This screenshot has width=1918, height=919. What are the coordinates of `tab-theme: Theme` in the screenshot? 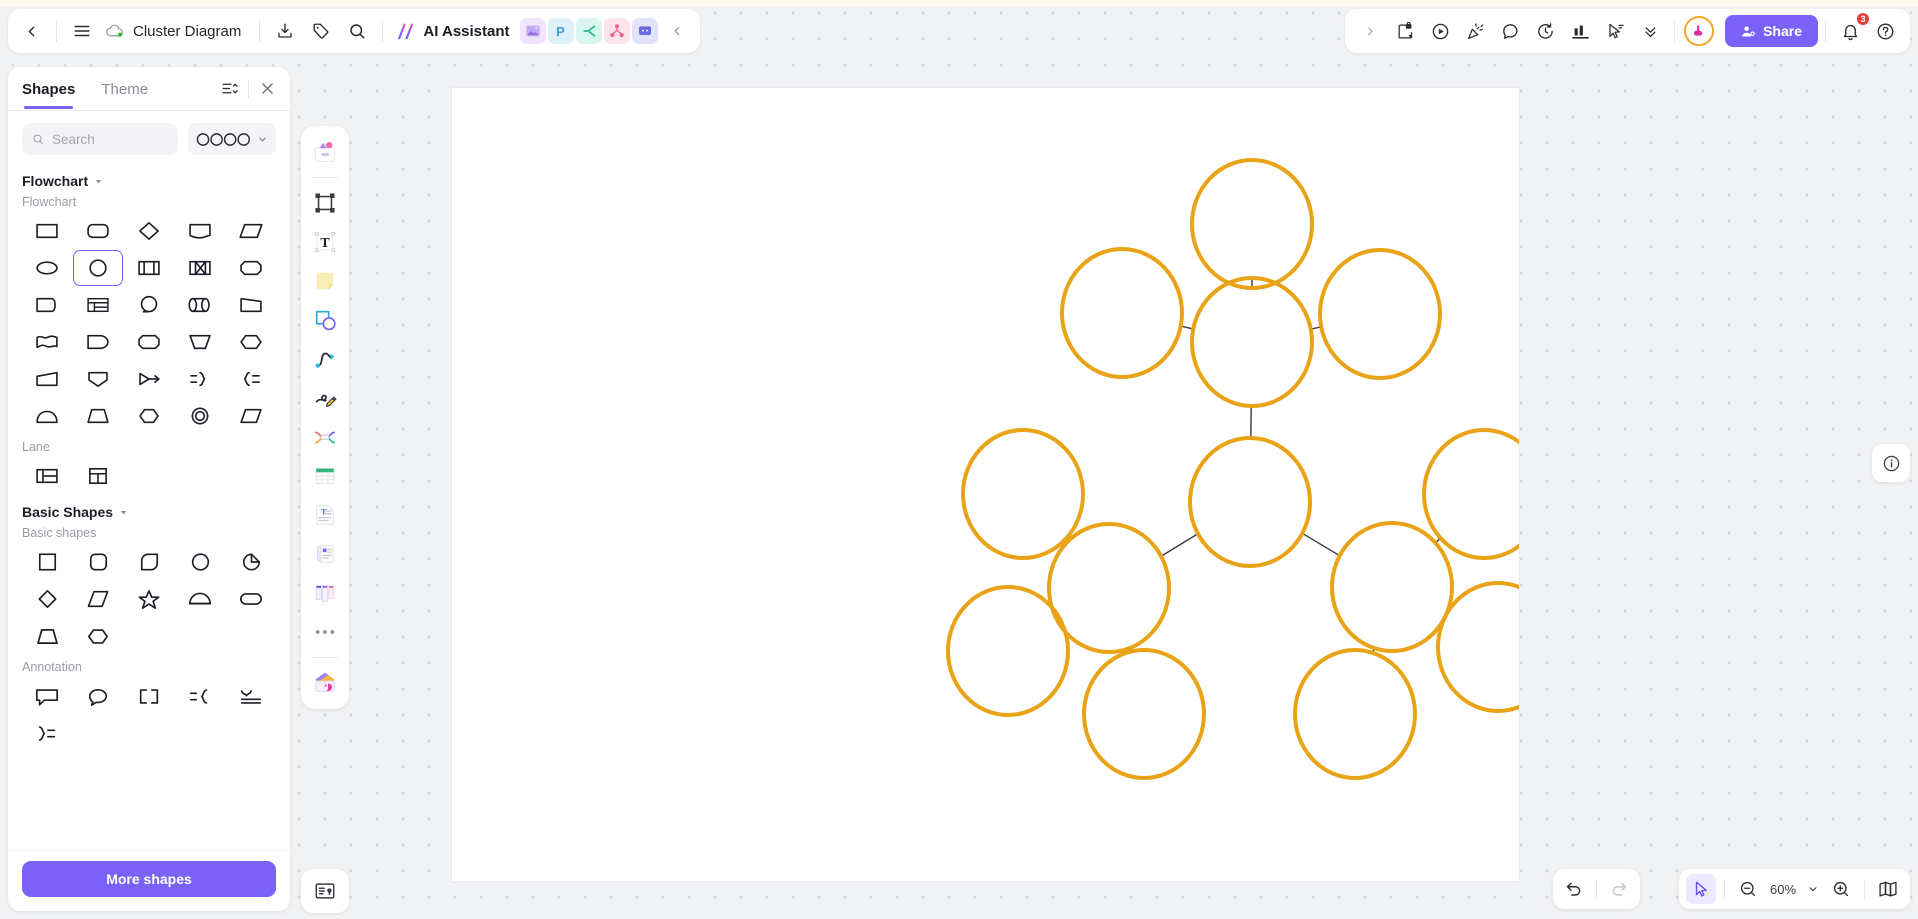 It's located at (124, 88).